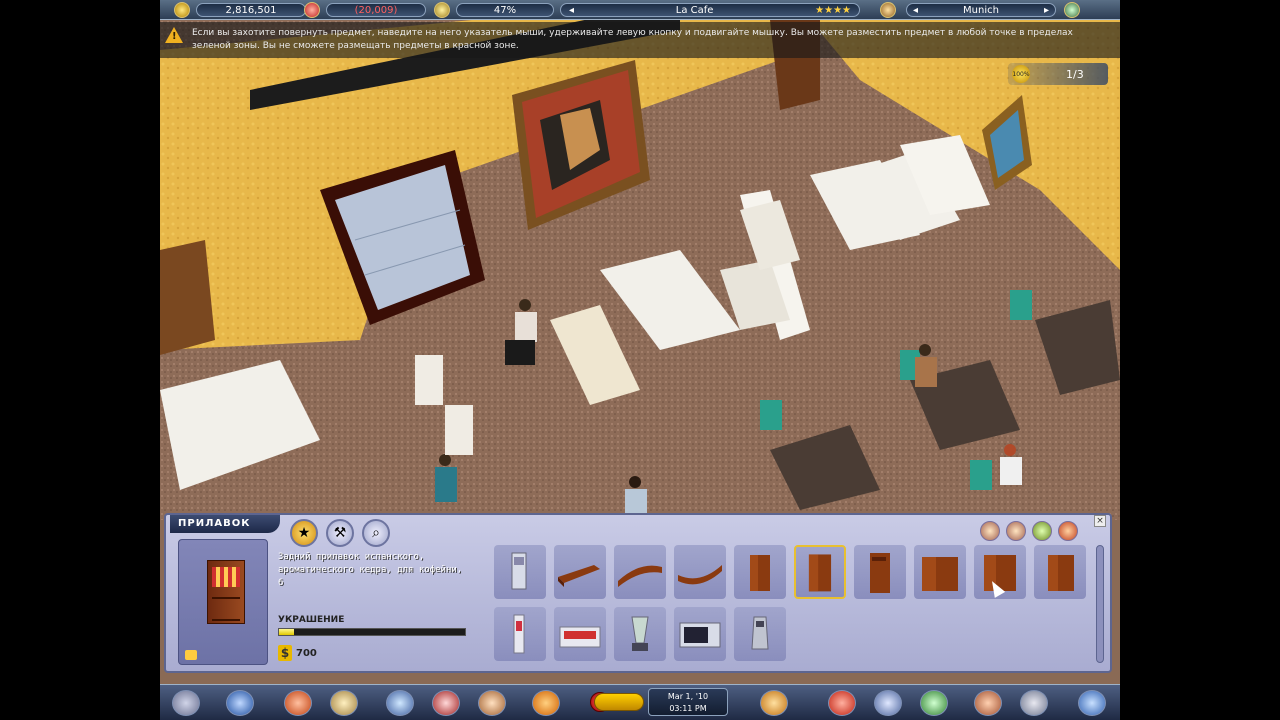 This screenshot has width=1280, height=720. I want to click on idea-icon, so click(546, 703).